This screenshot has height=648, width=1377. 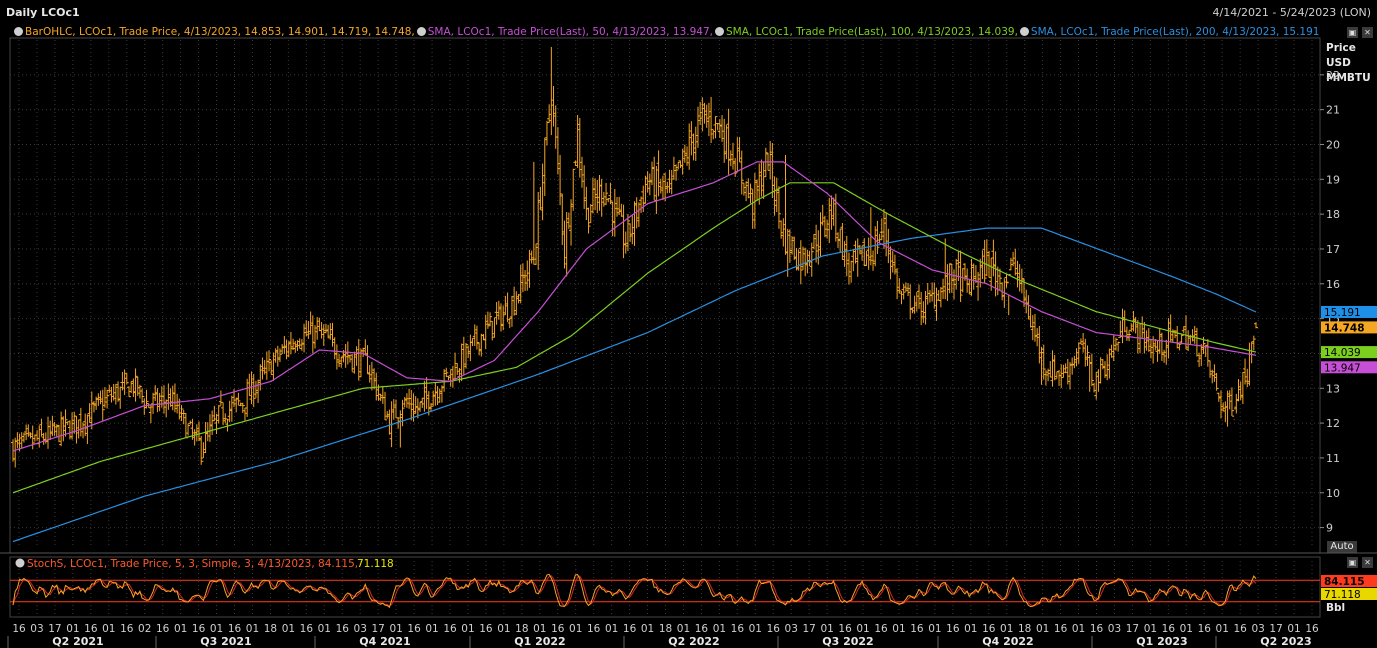 I want to click on stoch-k-line, so click(x=634, y=591).